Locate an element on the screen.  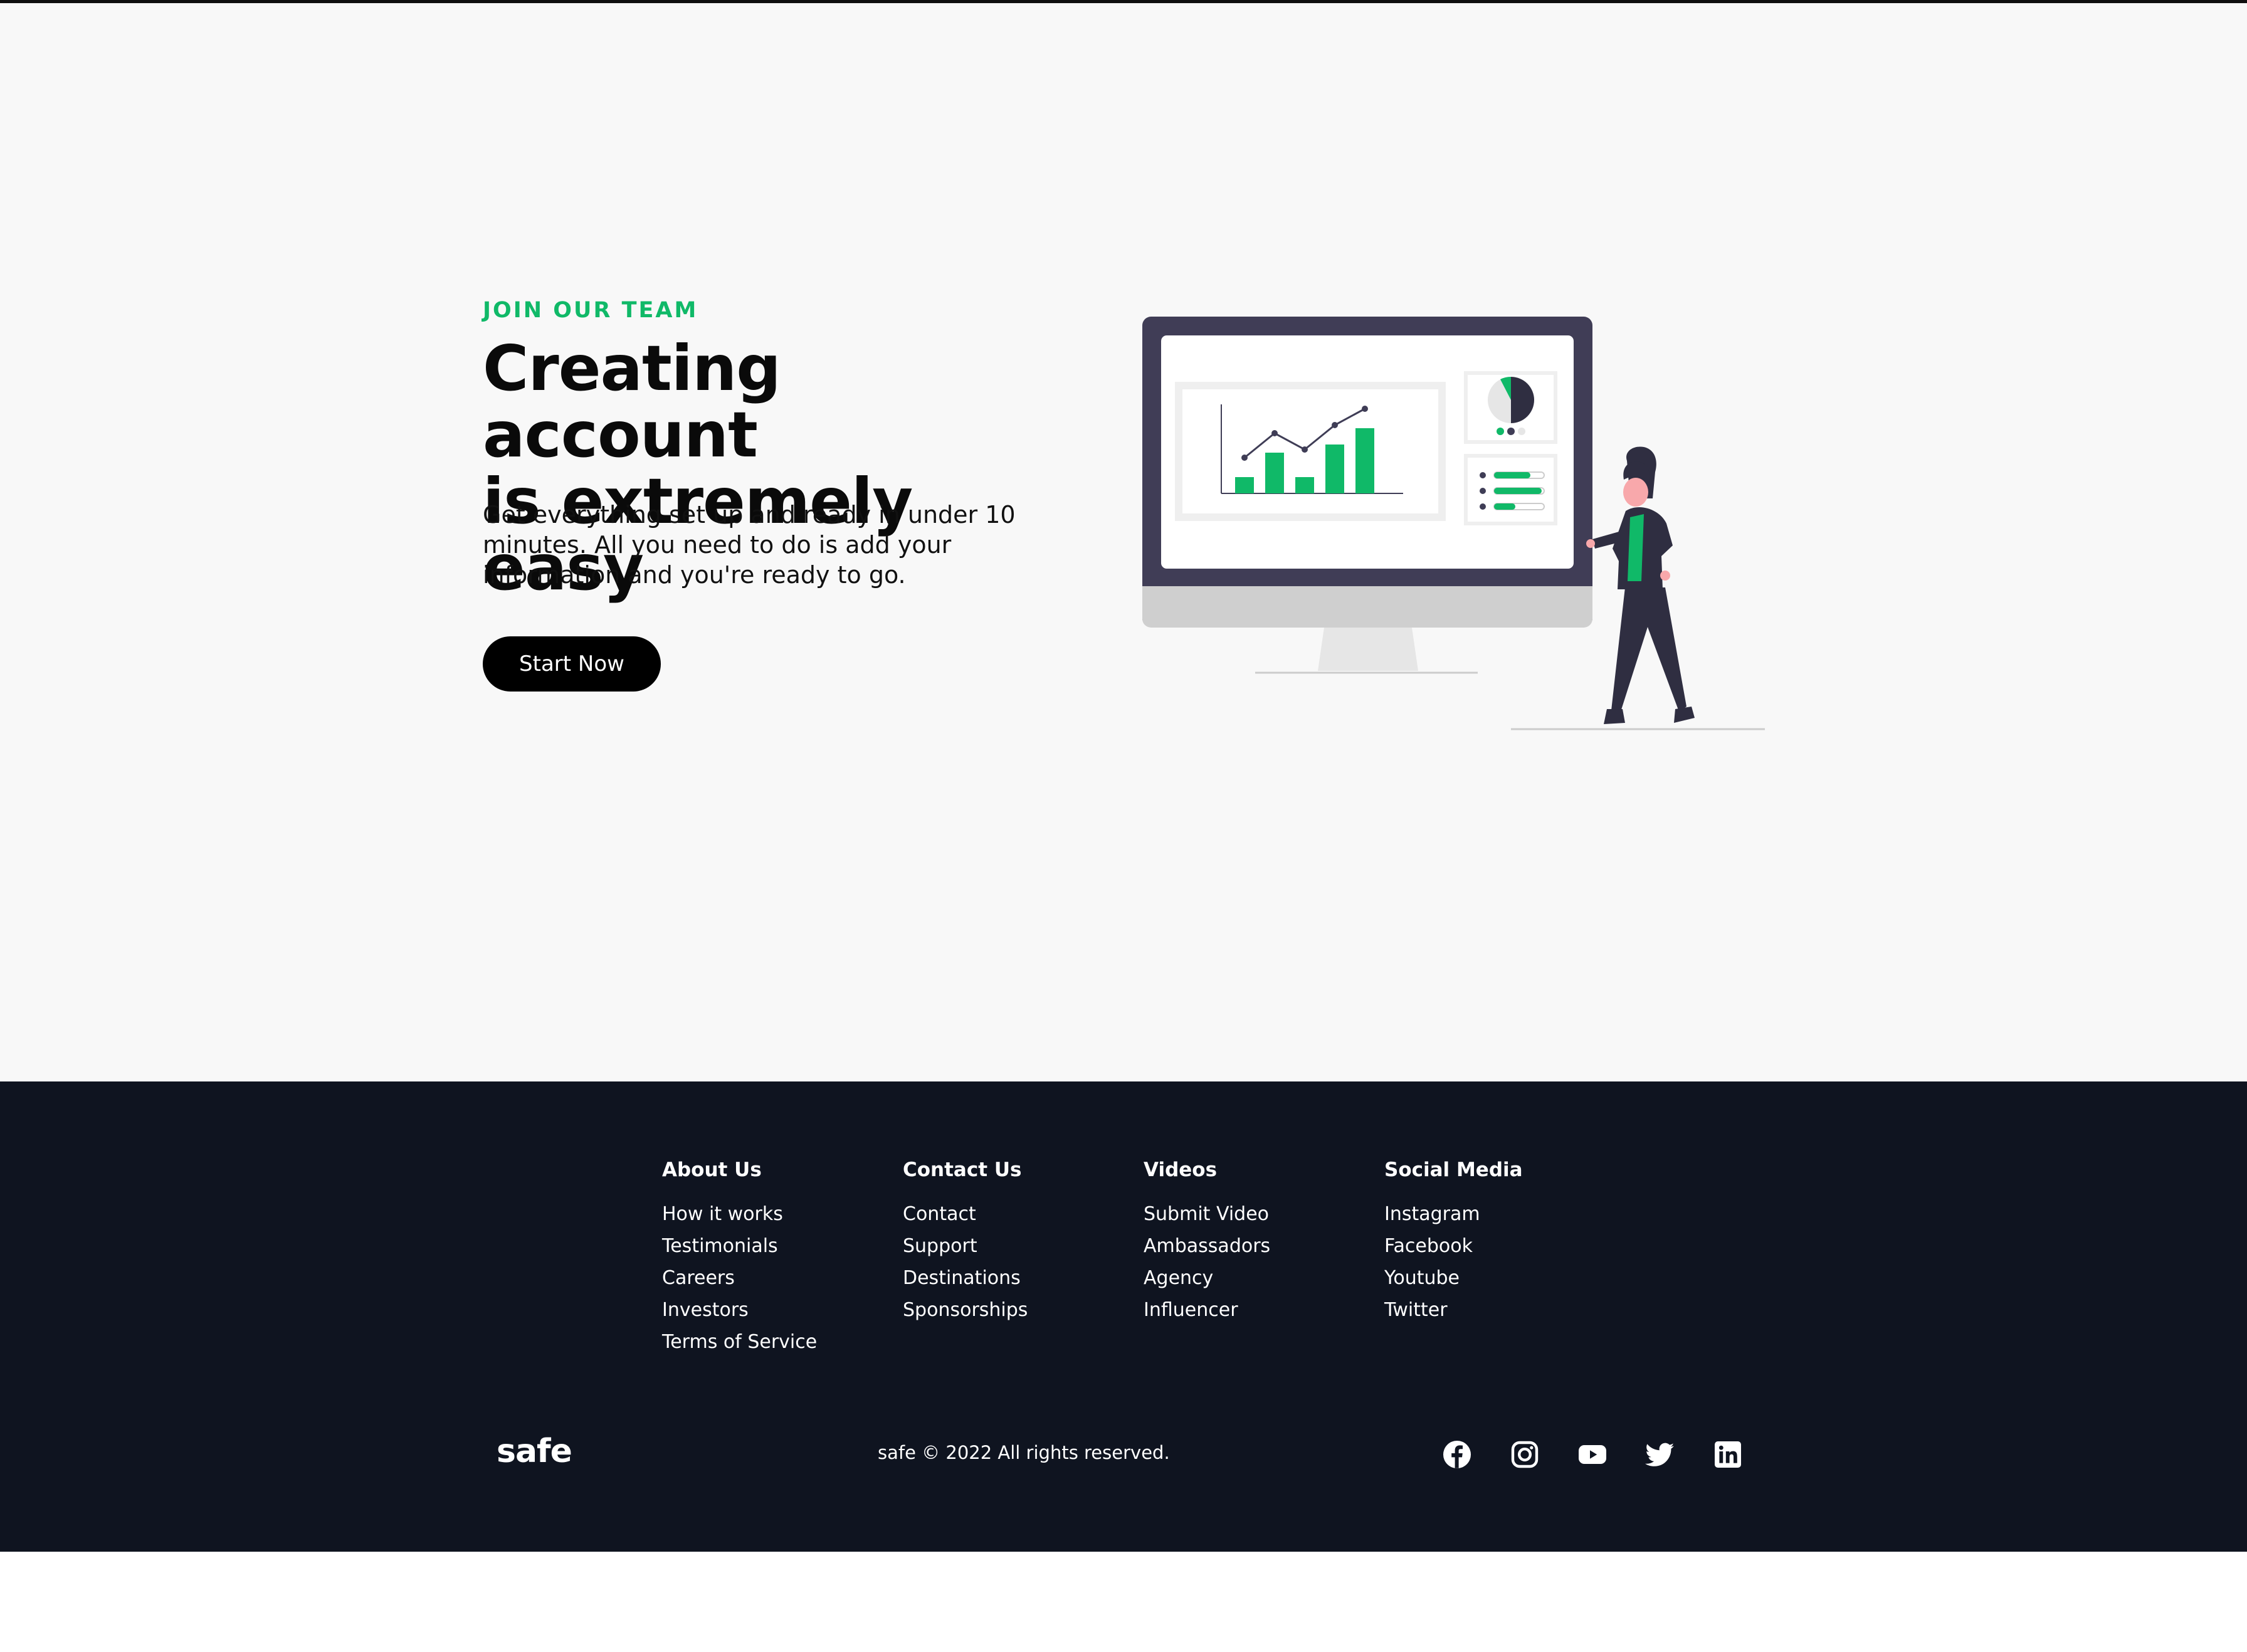
hero-eyebrow: JOIN OUR TEAM is located at coordinates (590, 310).